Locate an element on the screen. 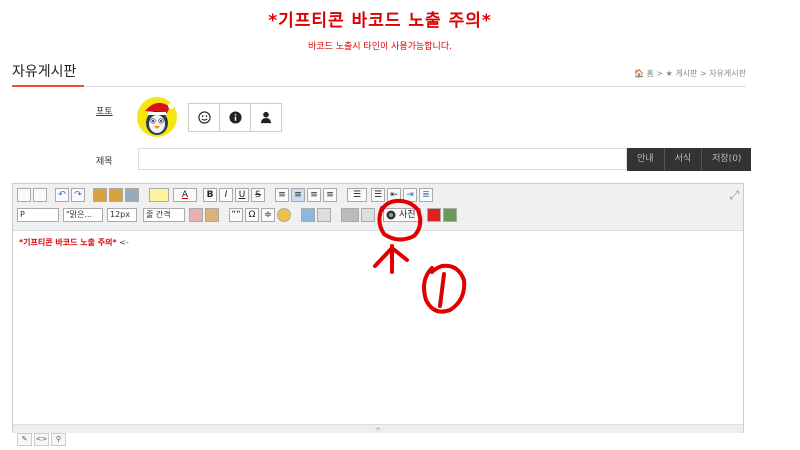 The image size is (800, 450). annotation-number-one is located at coordinates (442, 290).